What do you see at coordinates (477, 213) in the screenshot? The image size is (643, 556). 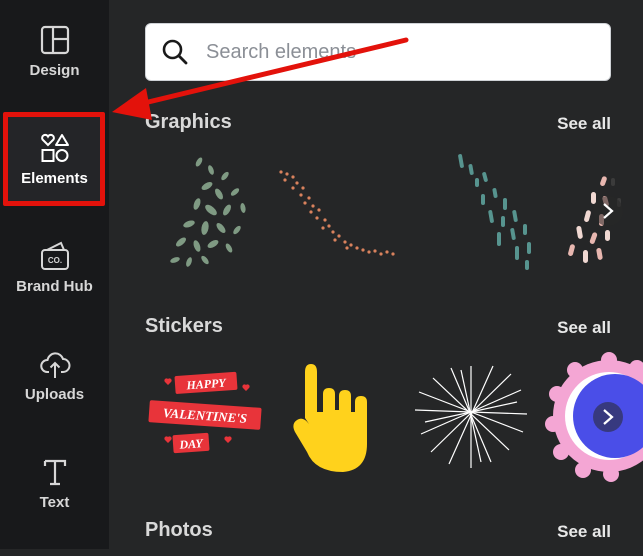 I see `graphic-dashes-thumbnail` at bounding box center [477, 213].